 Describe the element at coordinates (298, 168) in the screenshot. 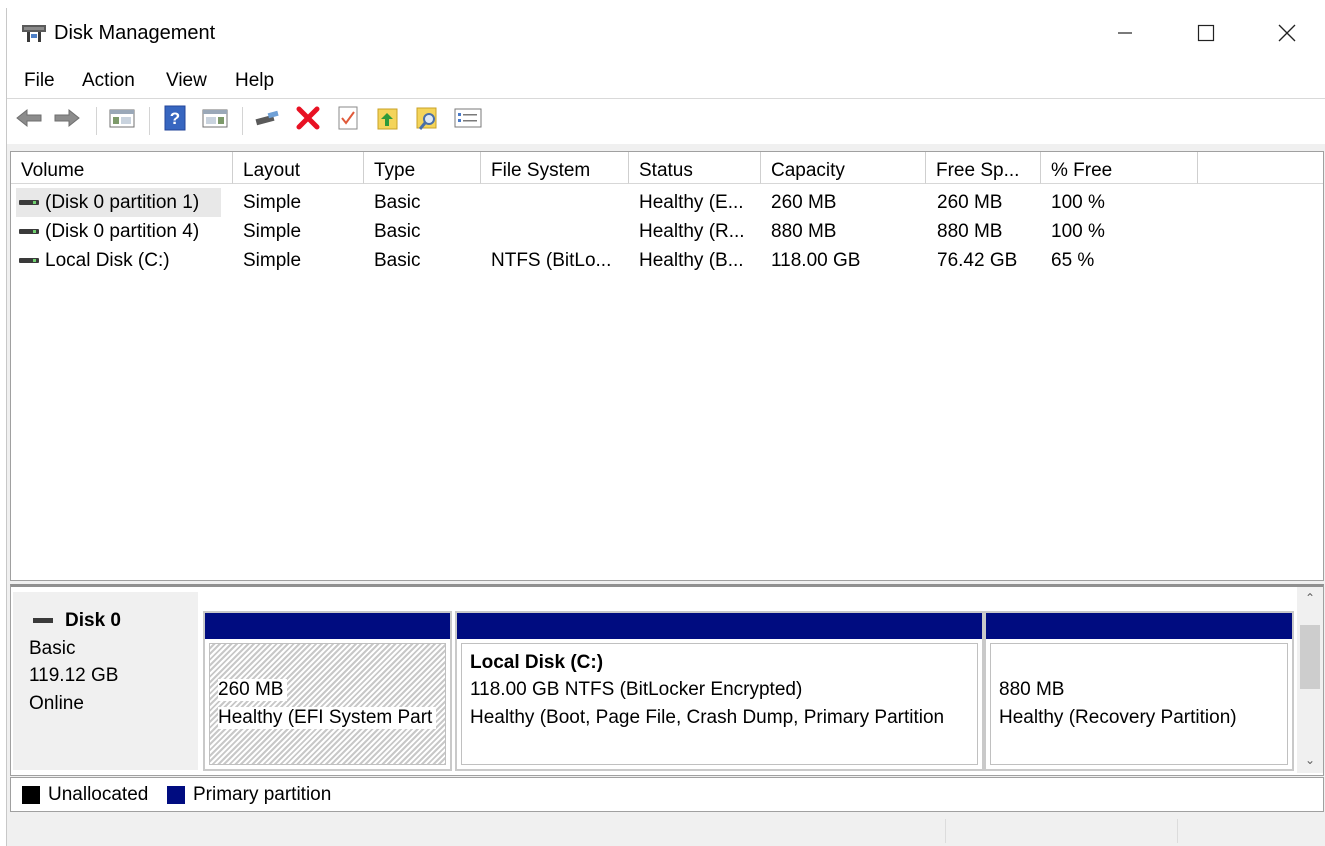

I see `column-header-layout: Layout` at that location.